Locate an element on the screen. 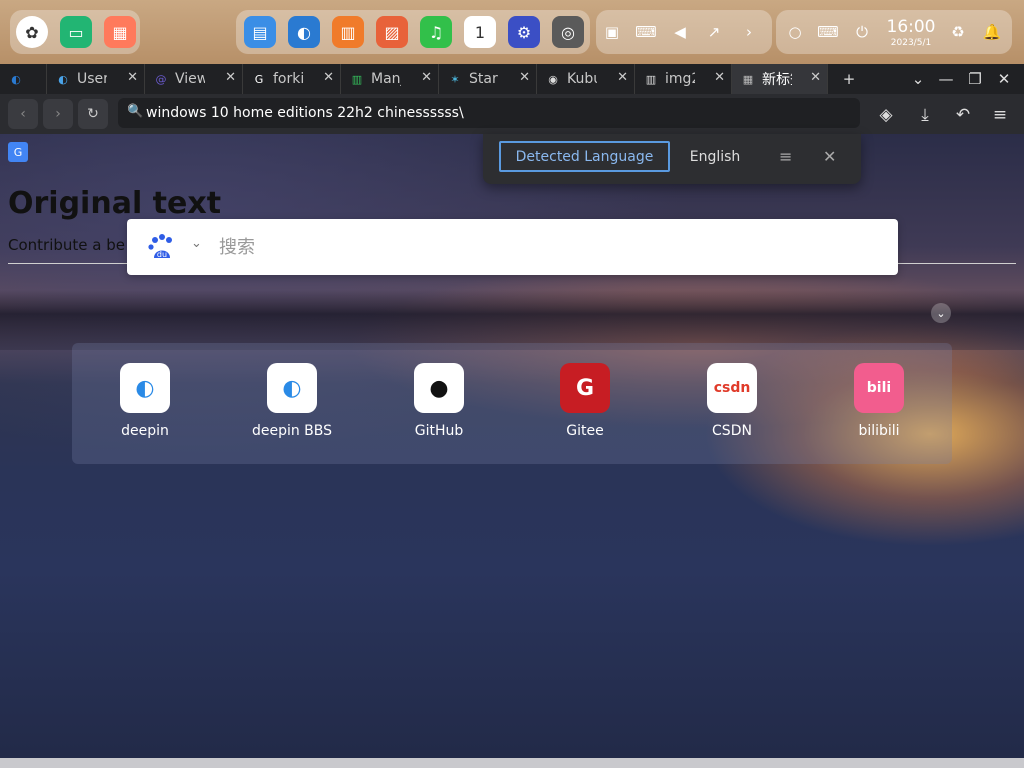 This screenshot has width=1024, height=768. shortcut-label: deepin is located at coordinates (145, 431).